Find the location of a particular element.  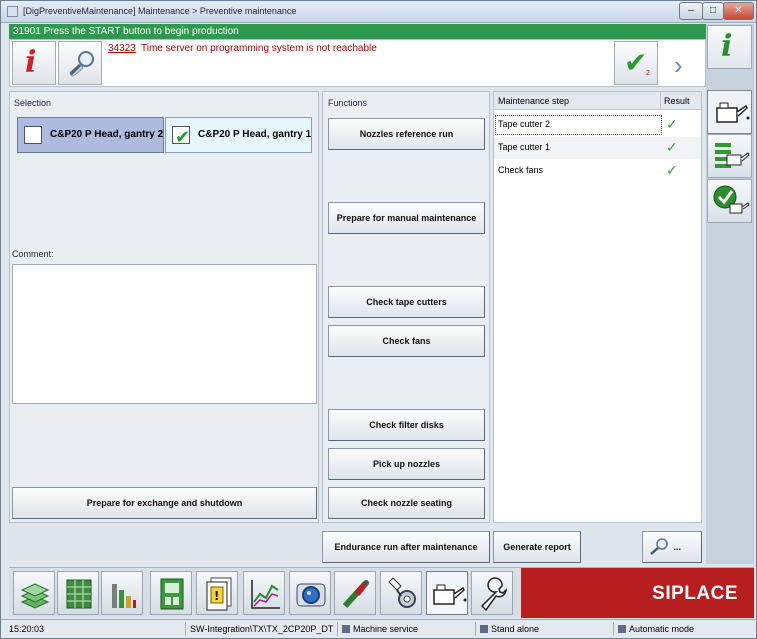

nozzles-reference-run-button: Nozzles reference run is located at coordinates (406, 134).